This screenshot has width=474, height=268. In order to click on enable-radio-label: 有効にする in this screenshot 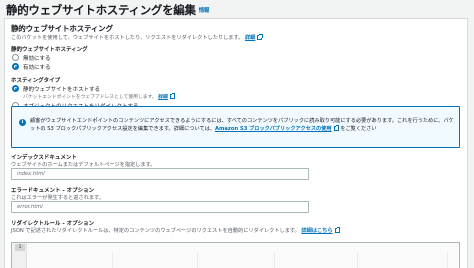, I will do `click(37, 67)`.